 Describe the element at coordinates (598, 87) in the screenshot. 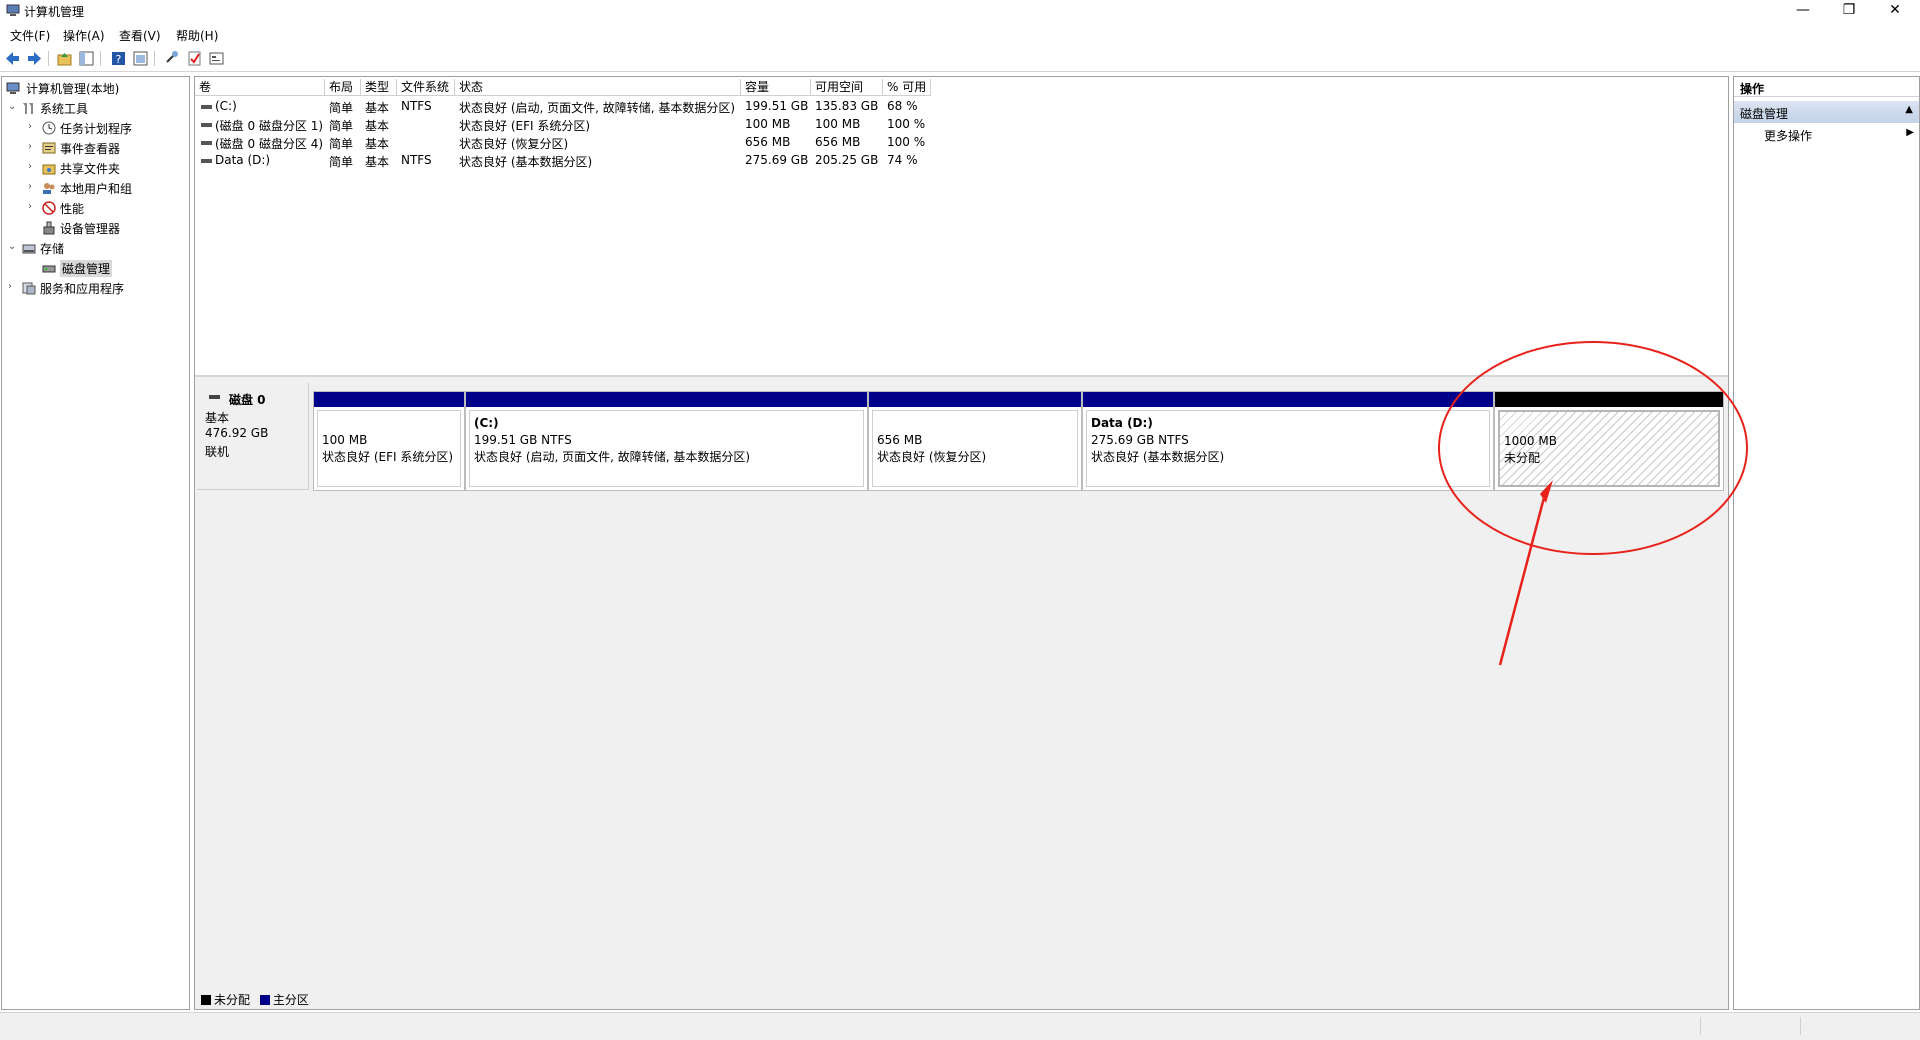

I see `column-status: 状态` at that location.